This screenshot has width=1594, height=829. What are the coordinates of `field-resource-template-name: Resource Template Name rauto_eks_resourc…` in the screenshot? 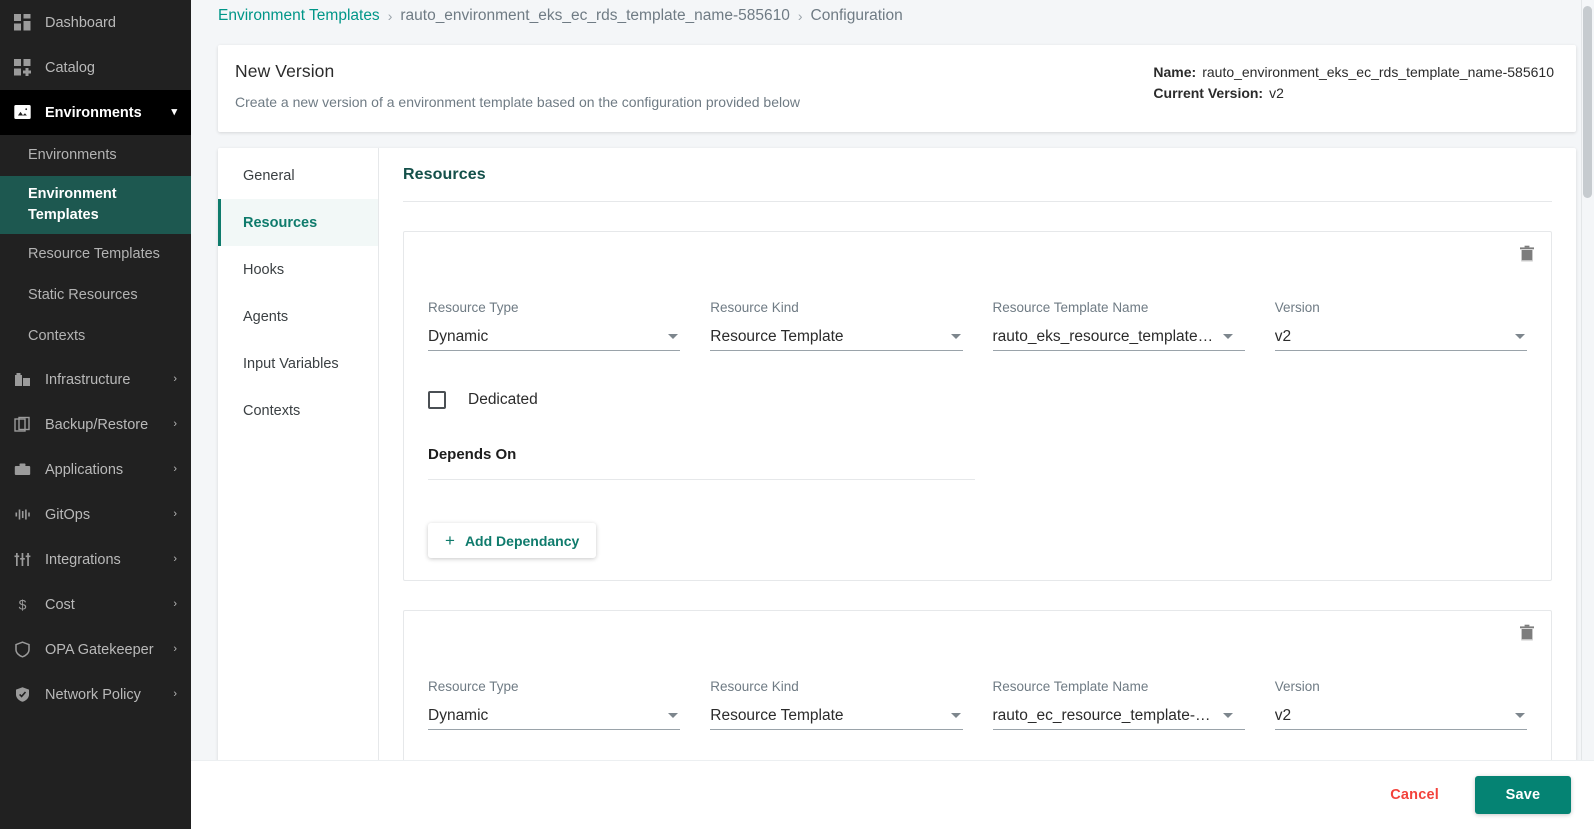 It's located at (1118, 325).